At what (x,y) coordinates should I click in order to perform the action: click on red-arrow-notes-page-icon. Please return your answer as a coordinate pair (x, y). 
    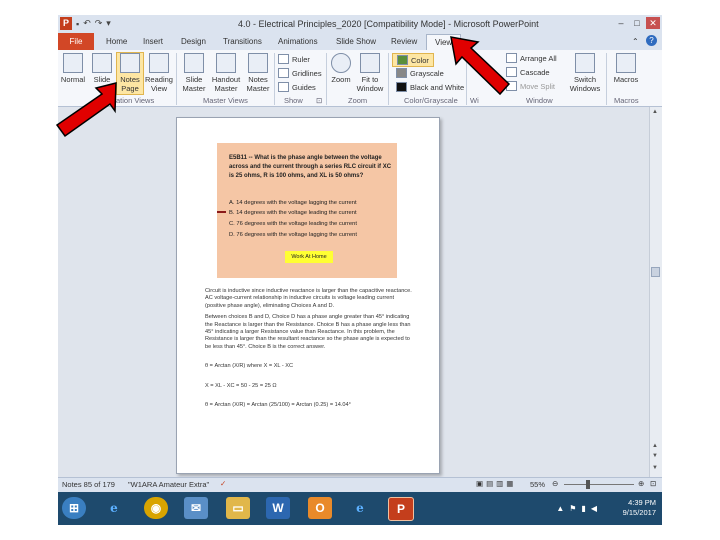
    Looking at the image, I should click on (86, 110).